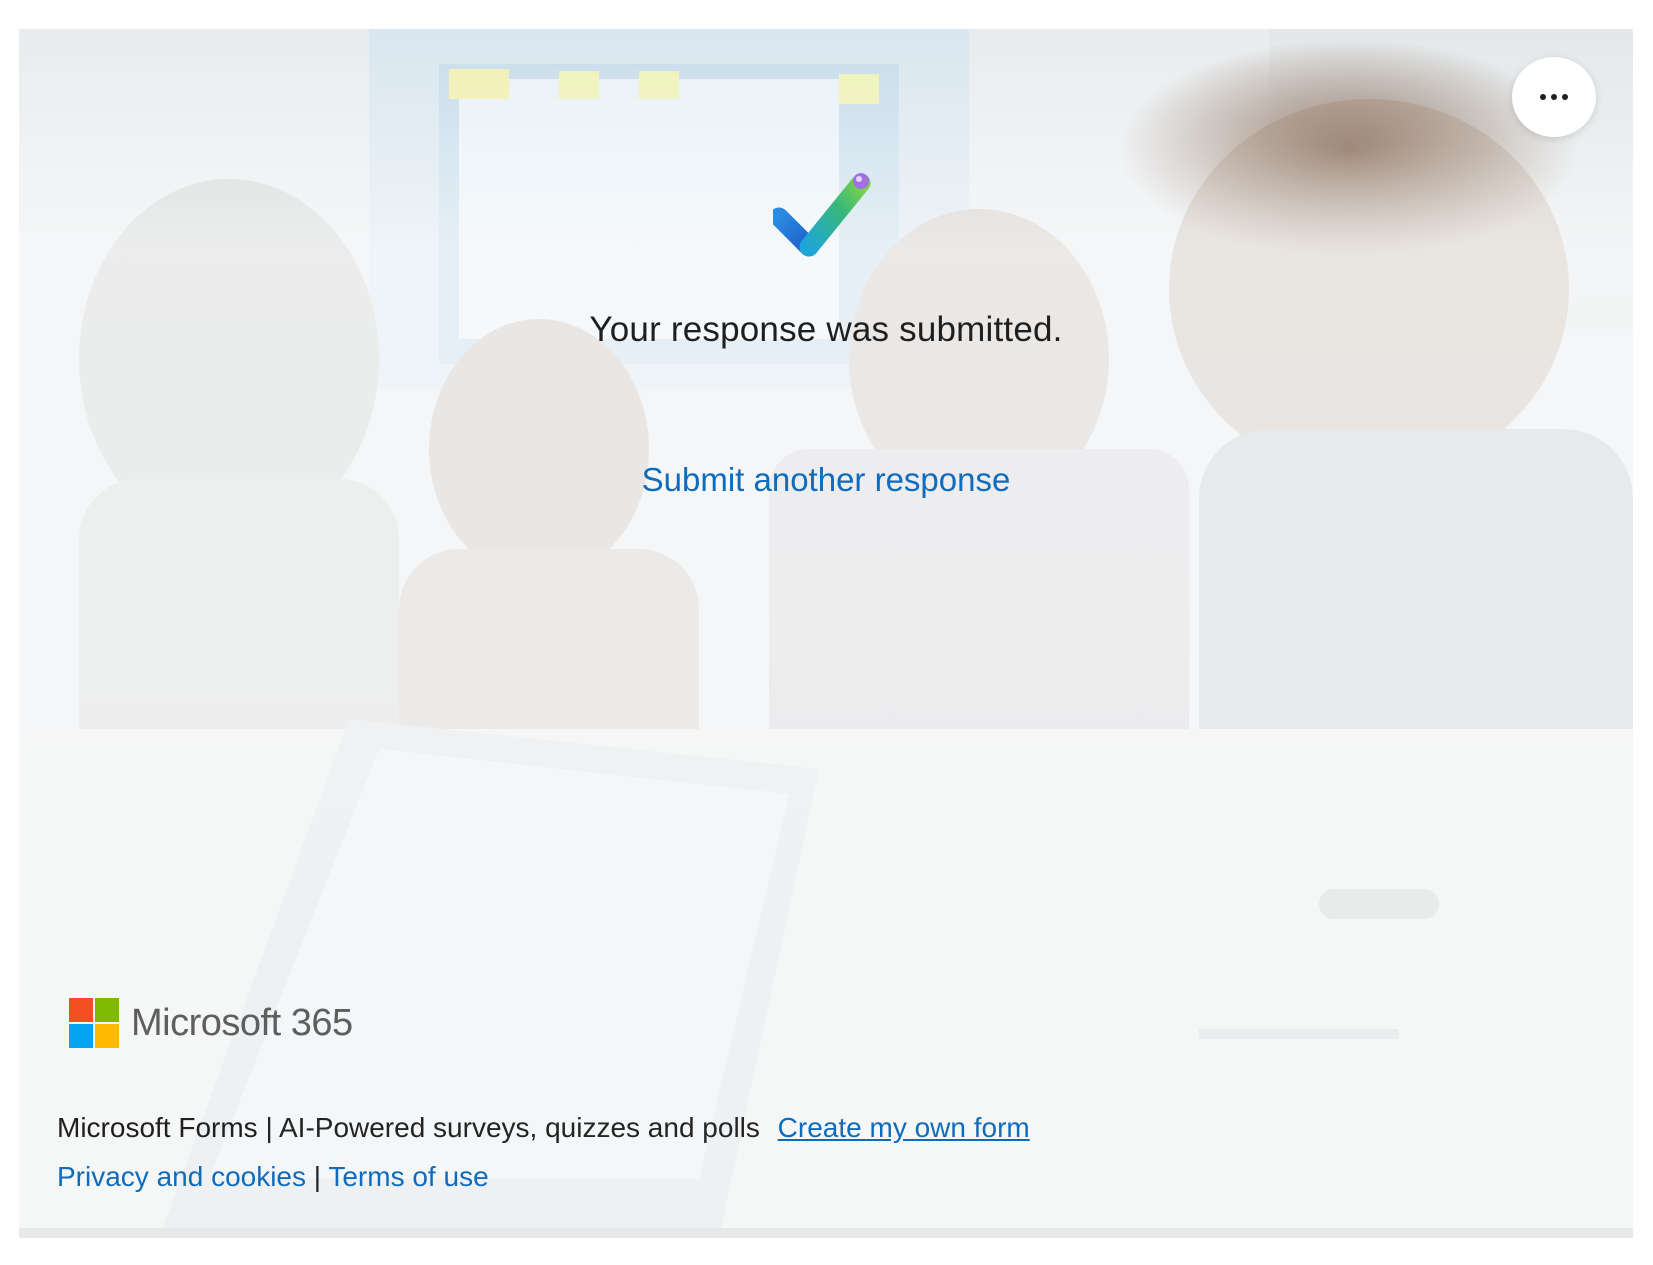 This screenshot has width=1653, height=1265. What do you see at coordinates (408, 1176) in the screenshot?
I see `terms-of-use-link: Terms of use` at bounding box center [408, 1176].